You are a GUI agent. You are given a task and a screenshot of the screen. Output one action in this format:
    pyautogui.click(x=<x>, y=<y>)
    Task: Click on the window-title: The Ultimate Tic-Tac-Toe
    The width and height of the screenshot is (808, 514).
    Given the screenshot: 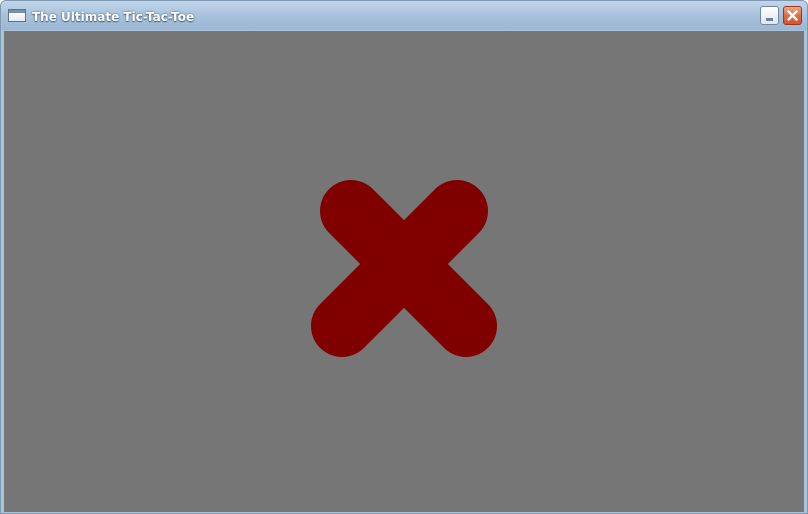 What is the action you would take?
    pyautogui.click(x=113, y=17)
    